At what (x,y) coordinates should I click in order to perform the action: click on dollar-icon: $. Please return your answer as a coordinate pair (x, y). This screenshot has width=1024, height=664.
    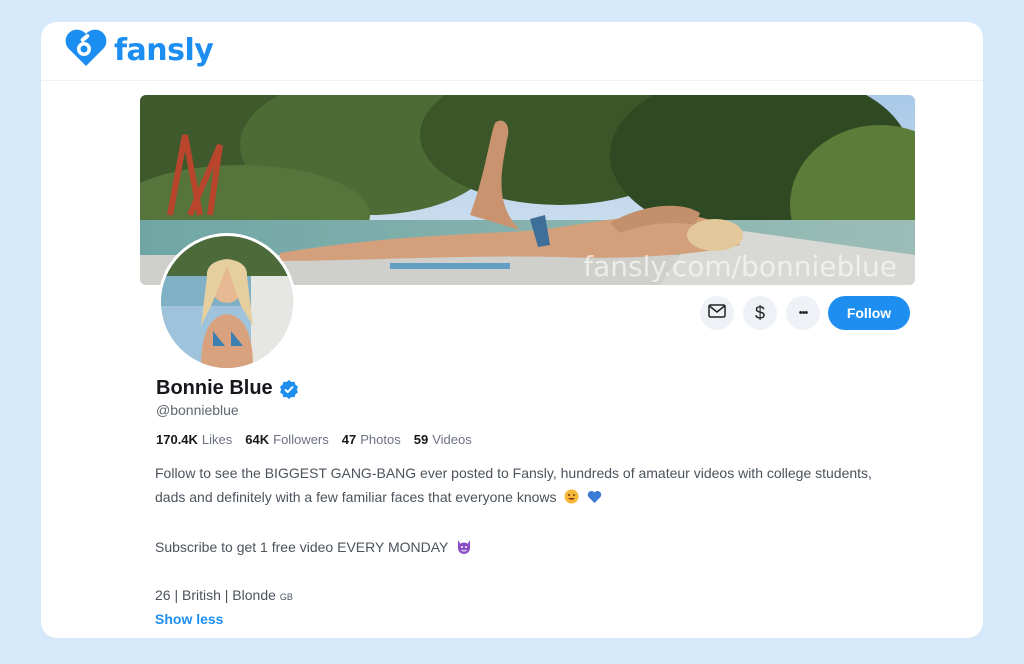
    Looking at the image, I should click on (759, 312).